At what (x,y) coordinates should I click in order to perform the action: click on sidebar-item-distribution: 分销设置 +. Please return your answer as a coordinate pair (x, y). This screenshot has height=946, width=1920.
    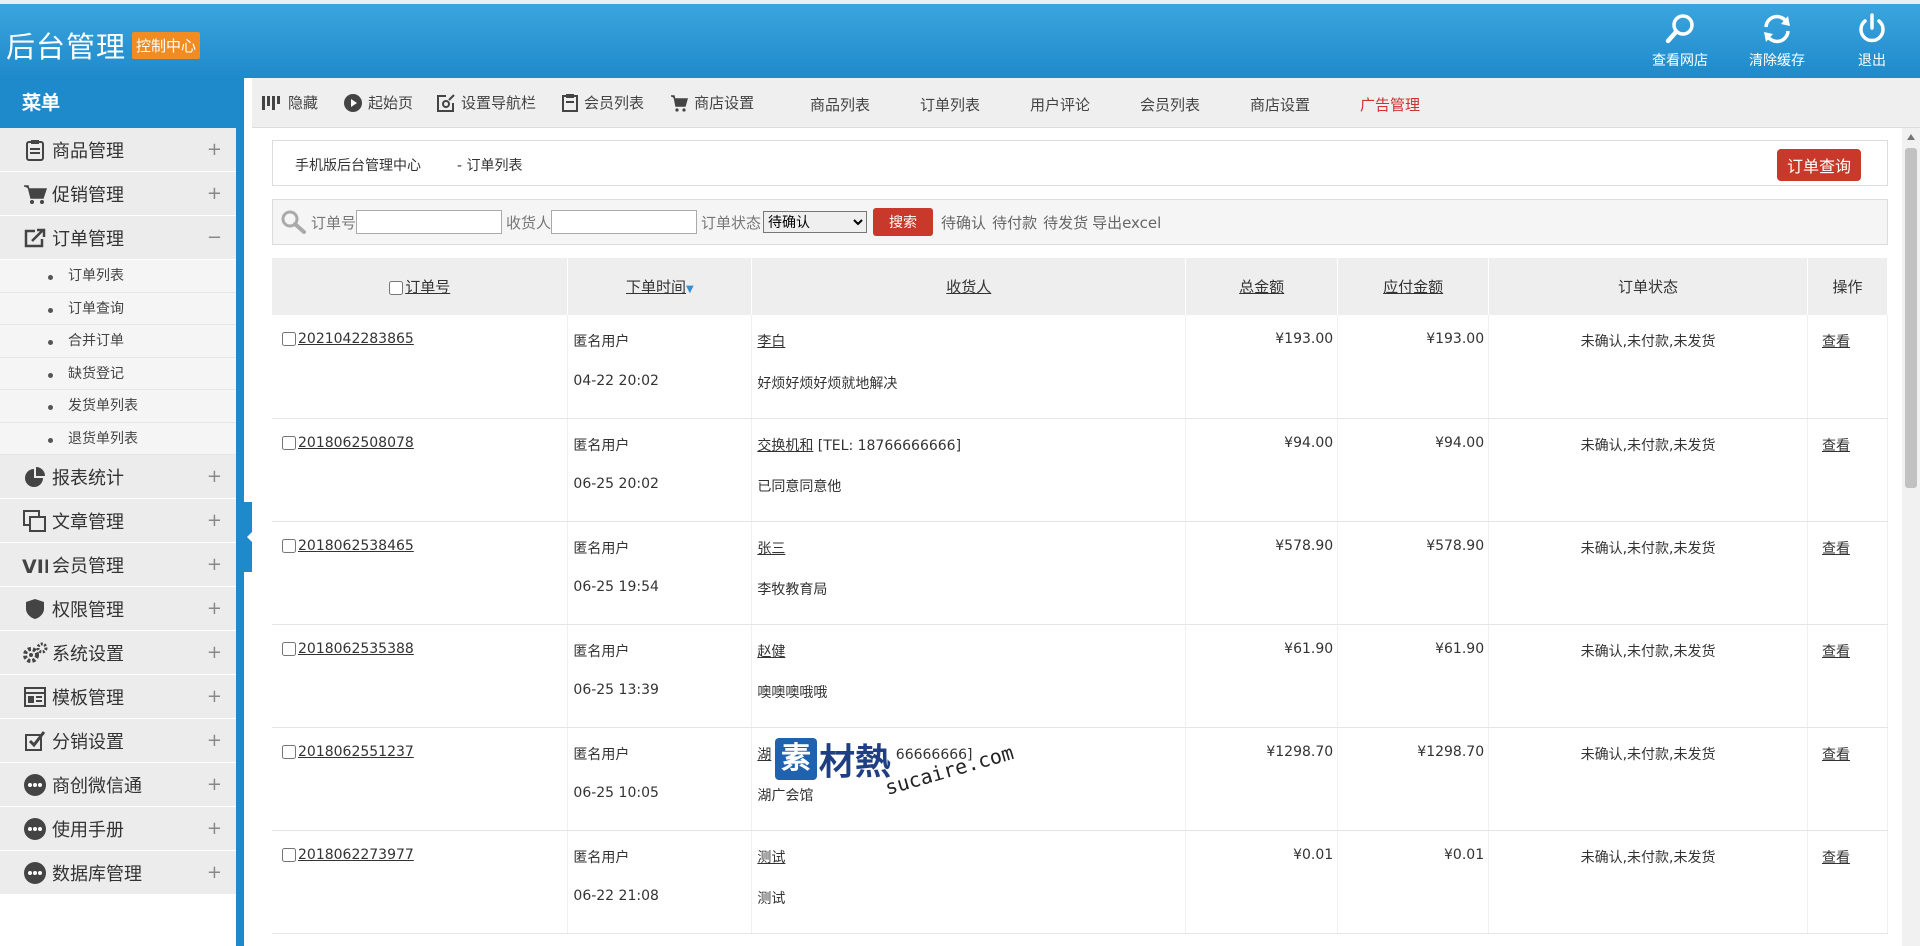
    Looking at the image, I should click on (118, 741).